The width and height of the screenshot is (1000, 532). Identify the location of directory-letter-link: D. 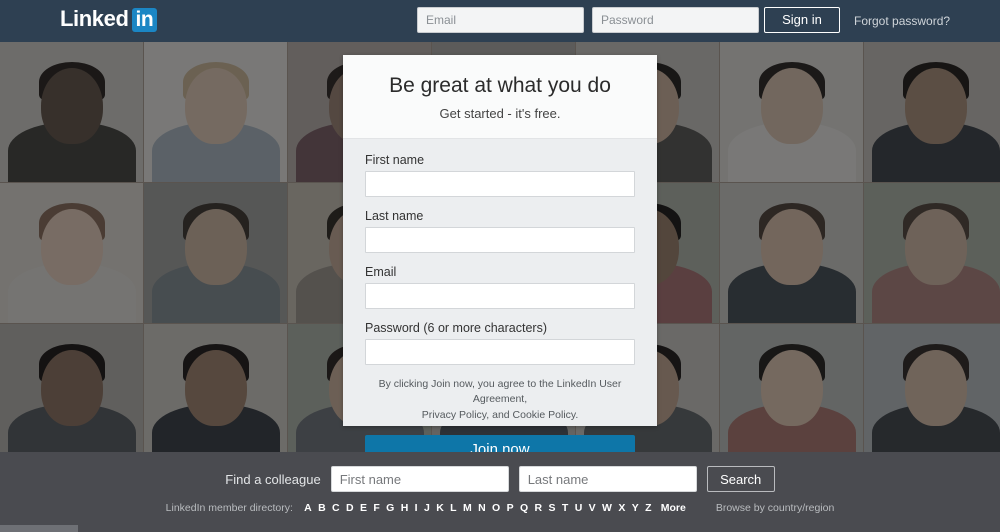
(350, 508).